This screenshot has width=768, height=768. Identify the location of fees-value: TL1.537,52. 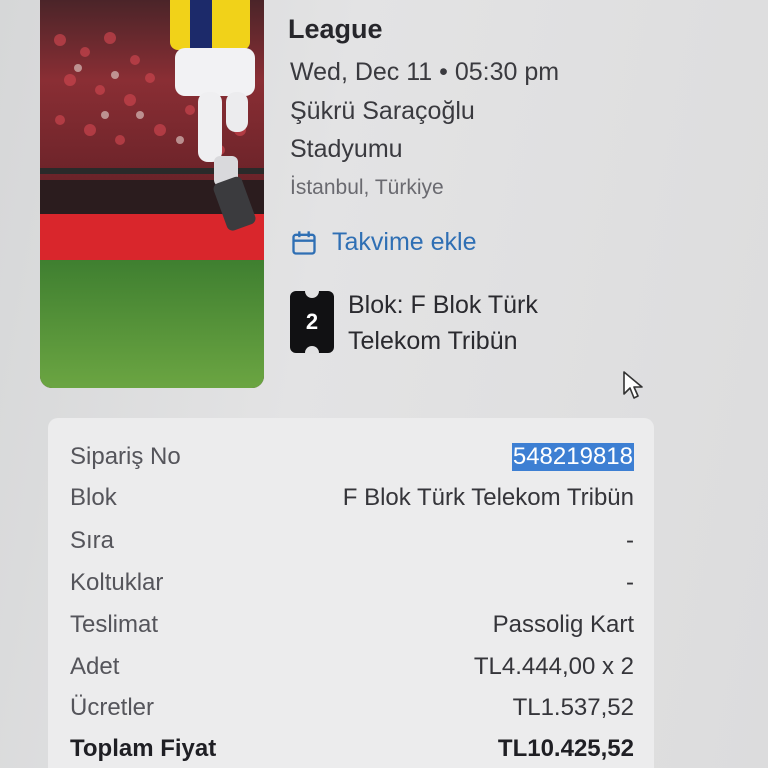
(573, 707).